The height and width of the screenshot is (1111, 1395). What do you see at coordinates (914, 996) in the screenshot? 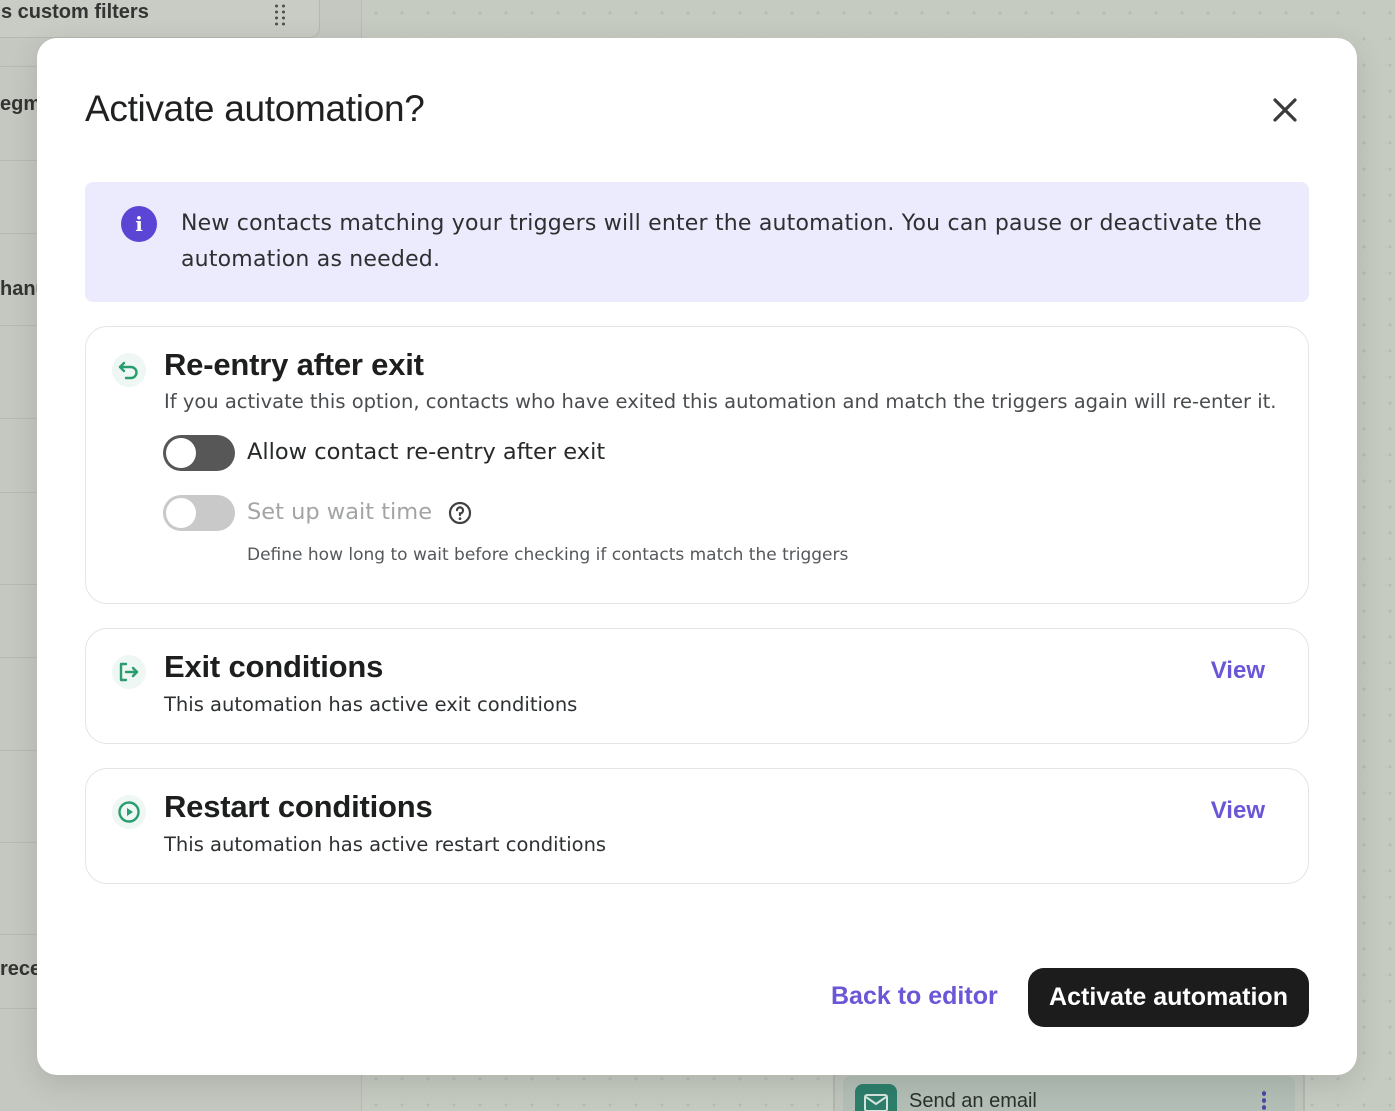
I see `back-to-editor-button: Back to editor` at bounding box center [914, 996].